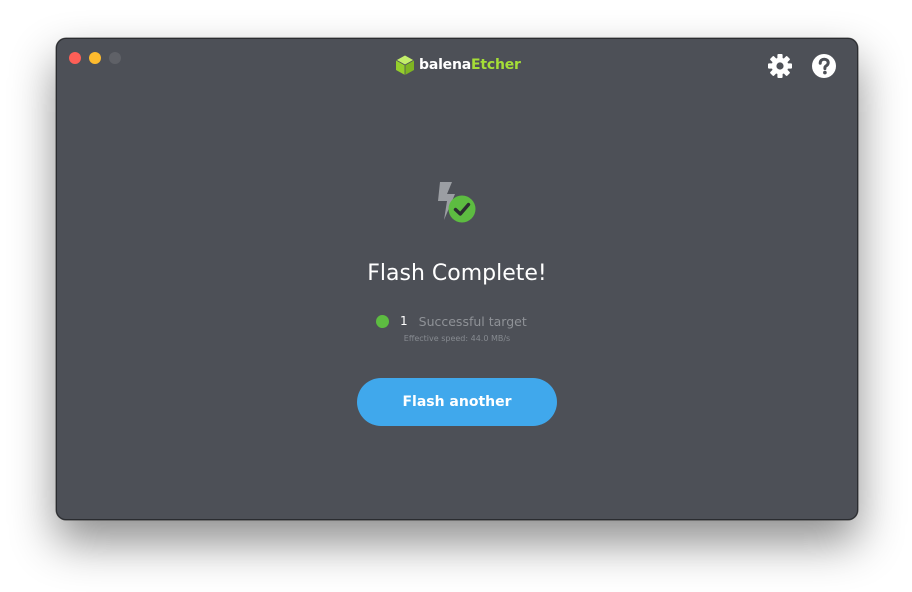  I want to click on window-controls, so click(95, 58).